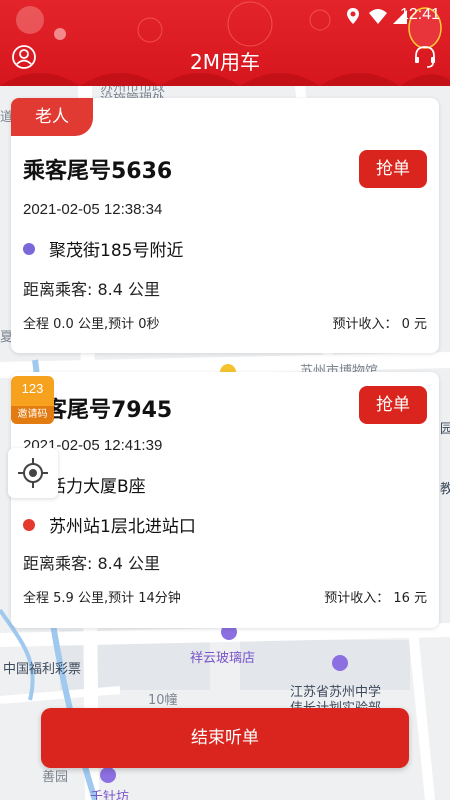 The height and width of the screenshot is (800, 450). Describe the element at coordinates (445, 489) in the screenshot. I see `map-label: 教` at that location.